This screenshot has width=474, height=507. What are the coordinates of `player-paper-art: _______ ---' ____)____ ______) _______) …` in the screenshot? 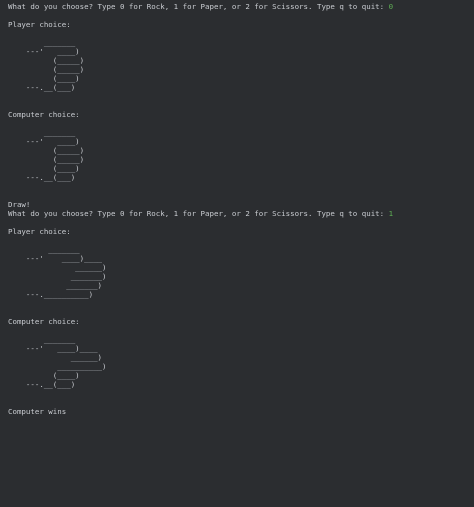 It's located at (66, 272).